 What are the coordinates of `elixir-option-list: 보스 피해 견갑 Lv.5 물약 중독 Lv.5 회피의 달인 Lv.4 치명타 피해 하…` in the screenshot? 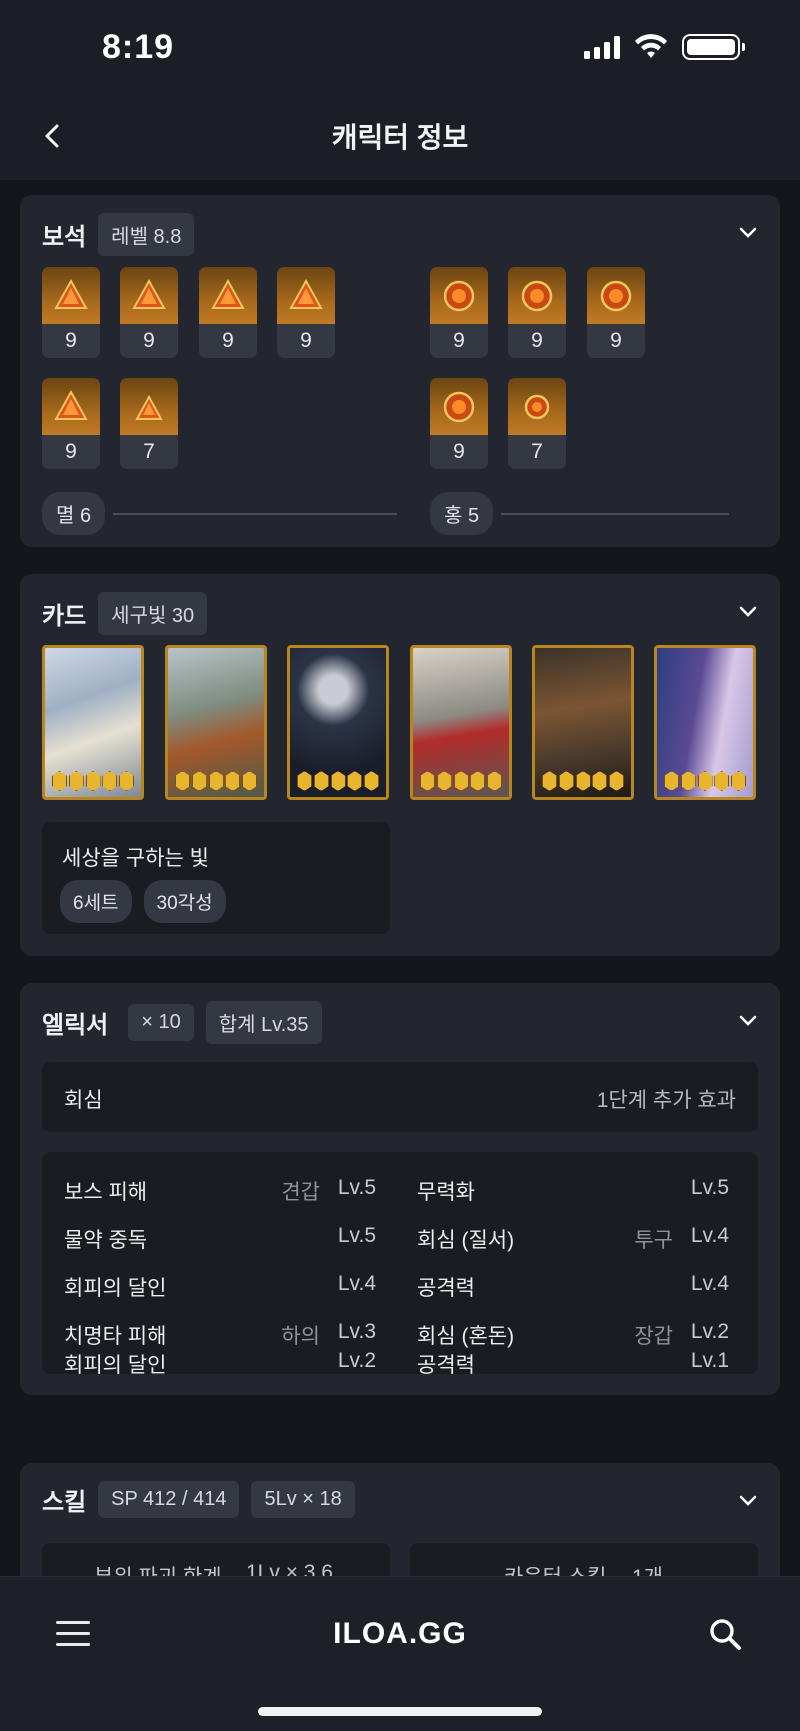 It's located at (400, 1263).